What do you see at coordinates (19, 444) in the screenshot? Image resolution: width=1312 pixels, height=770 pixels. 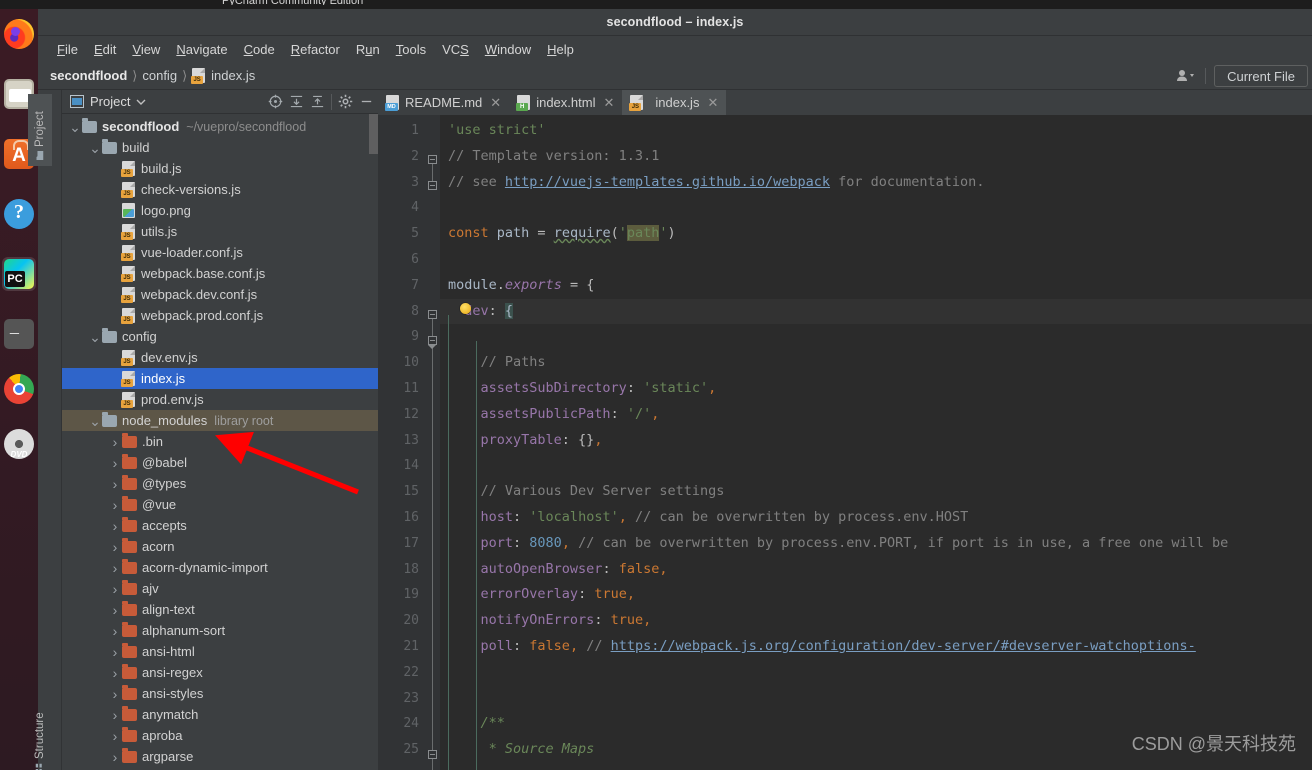 I see `dock-item-dvd` at bounding box center [19, 444].